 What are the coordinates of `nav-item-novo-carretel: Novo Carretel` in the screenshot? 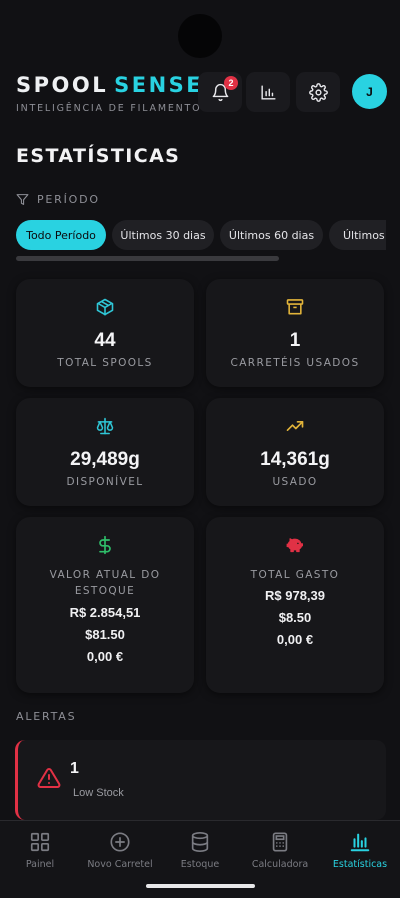 It's located at (120, 856).